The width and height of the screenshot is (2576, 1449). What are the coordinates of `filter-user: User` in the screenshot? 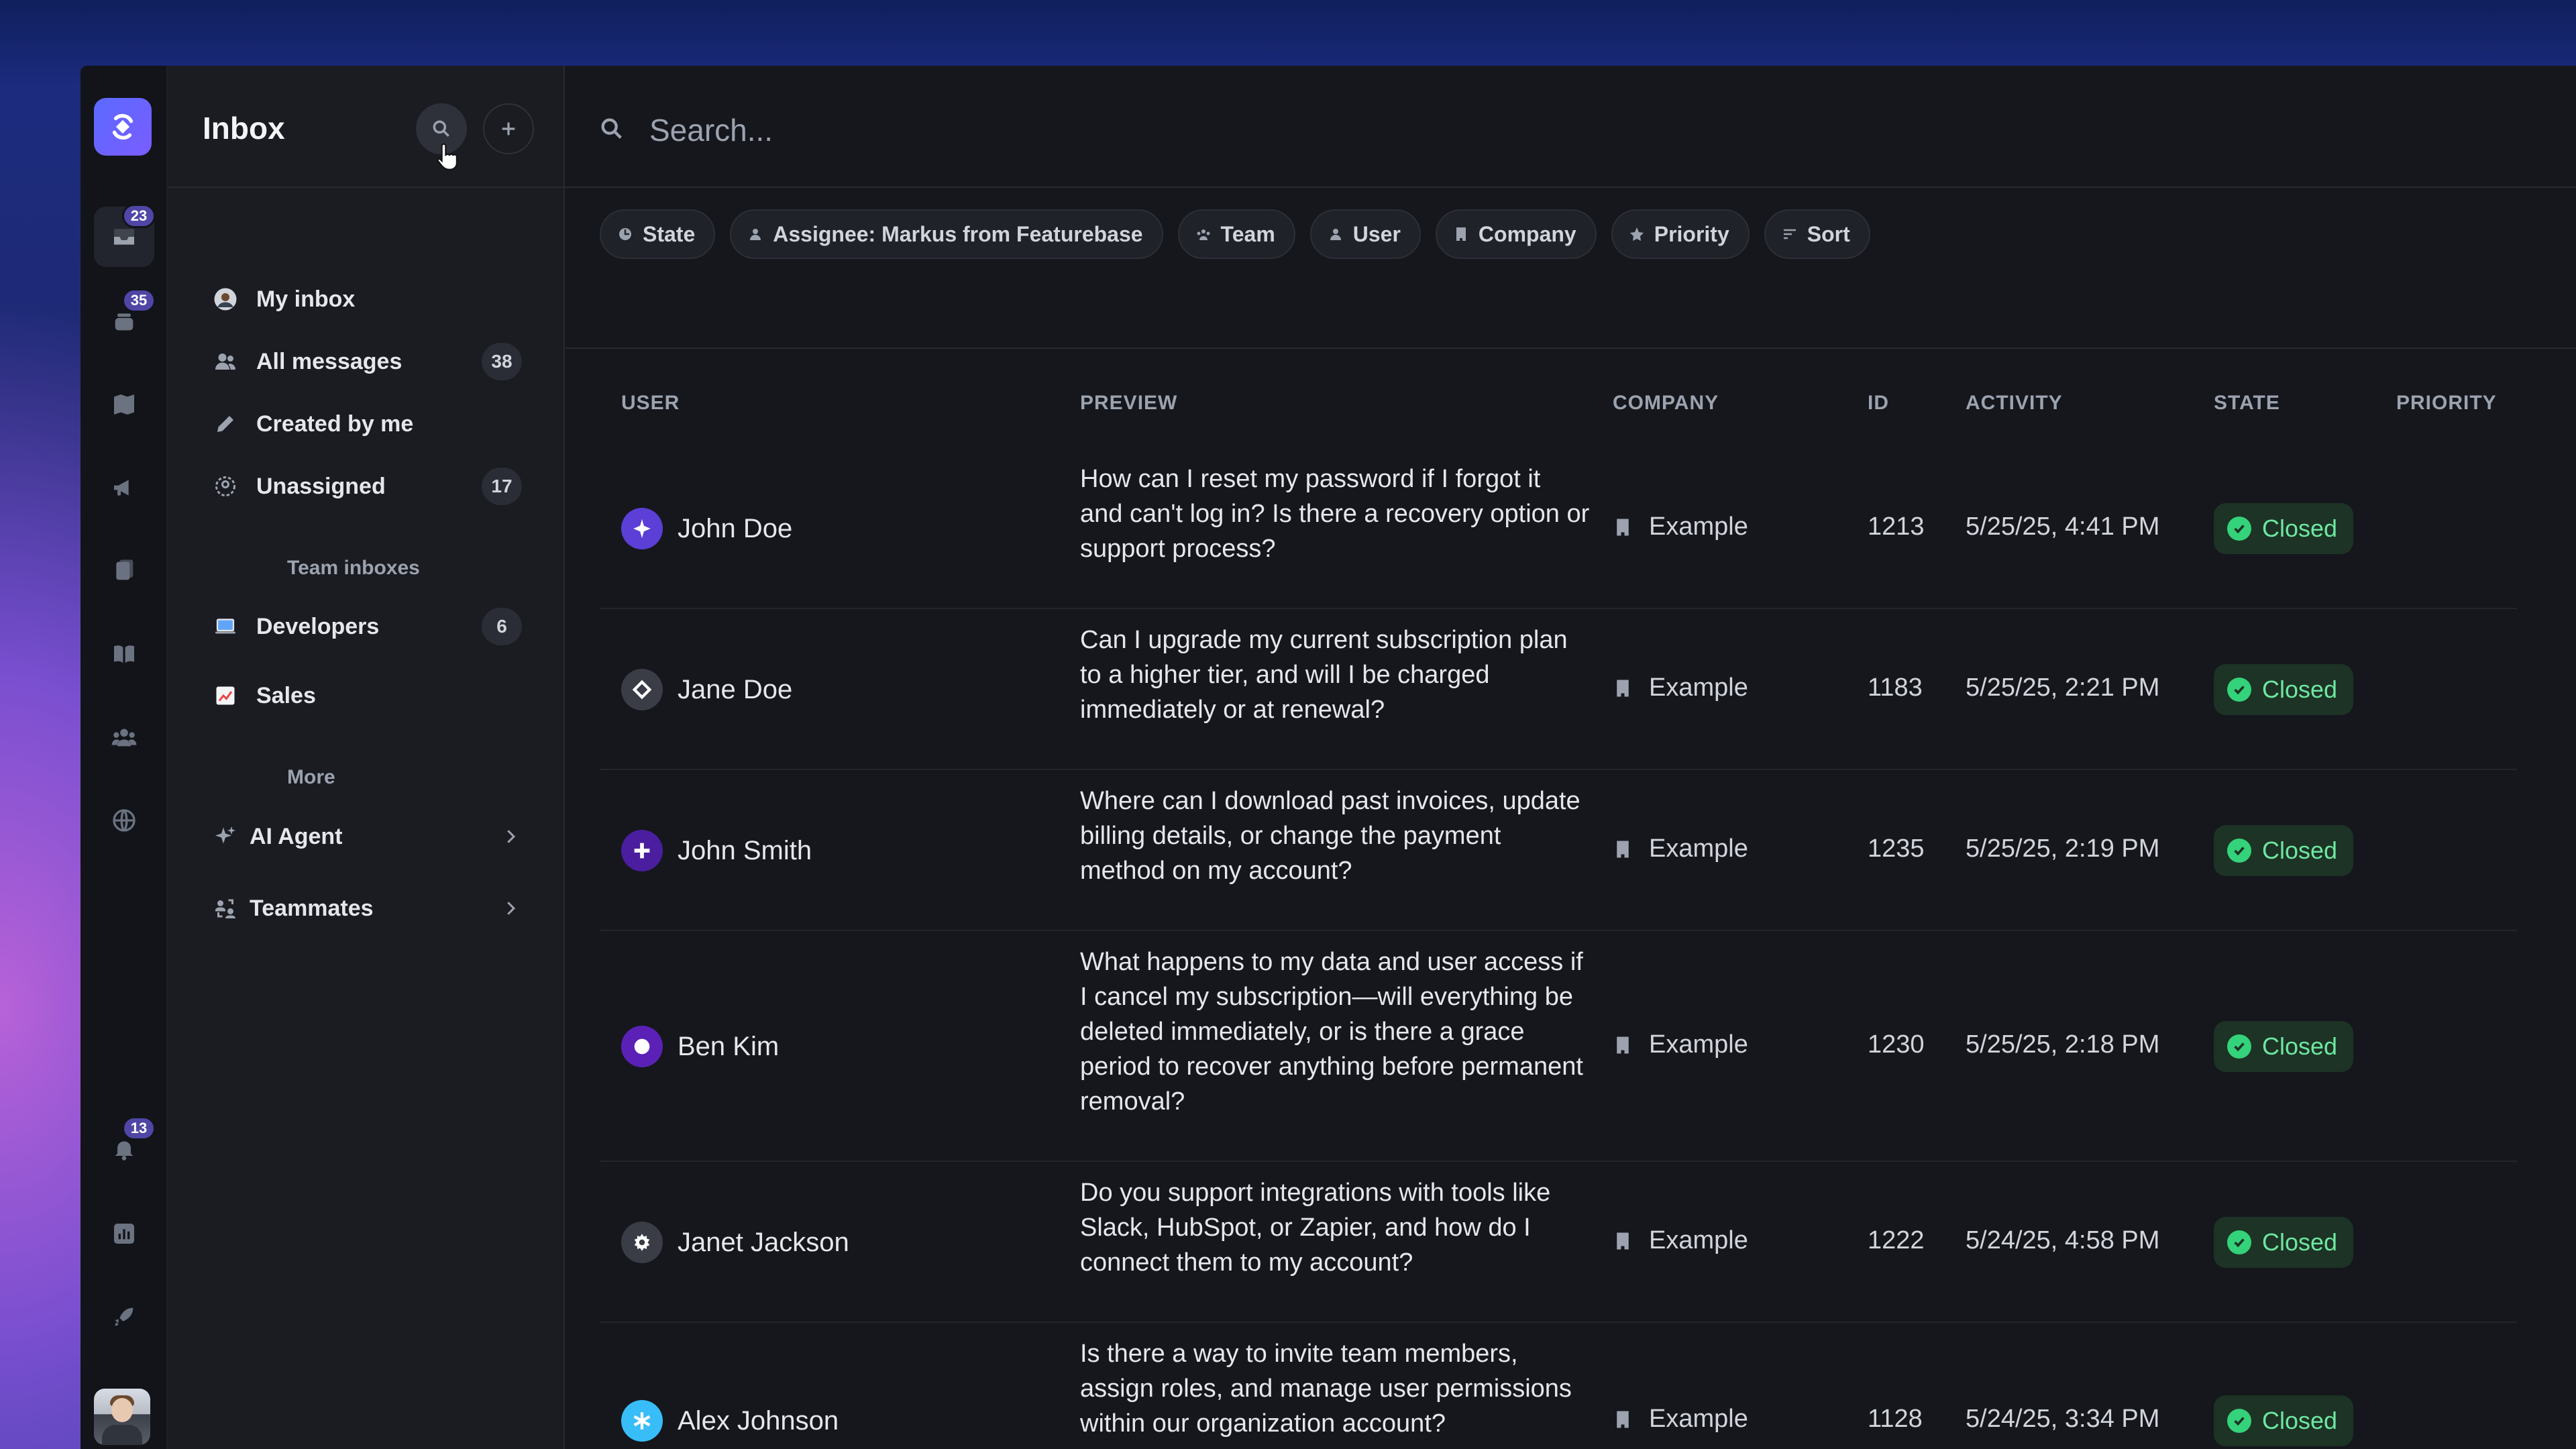 It's located at (1365, 234).